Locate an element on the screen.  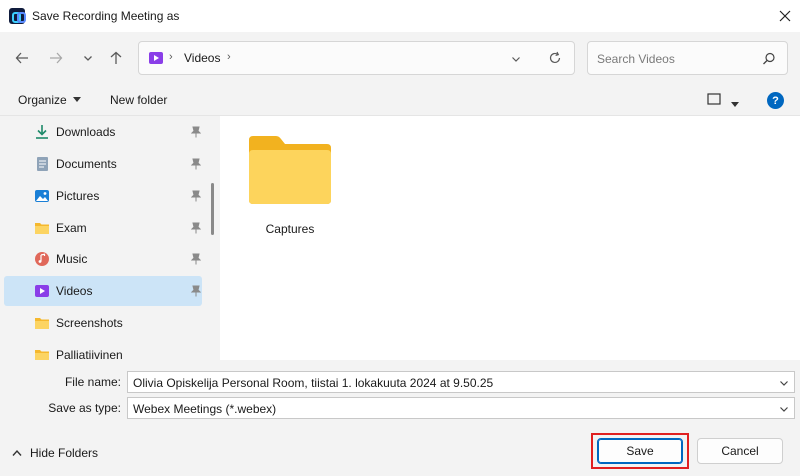
new-folder-button: New folder is located at coordinates (138, 100).